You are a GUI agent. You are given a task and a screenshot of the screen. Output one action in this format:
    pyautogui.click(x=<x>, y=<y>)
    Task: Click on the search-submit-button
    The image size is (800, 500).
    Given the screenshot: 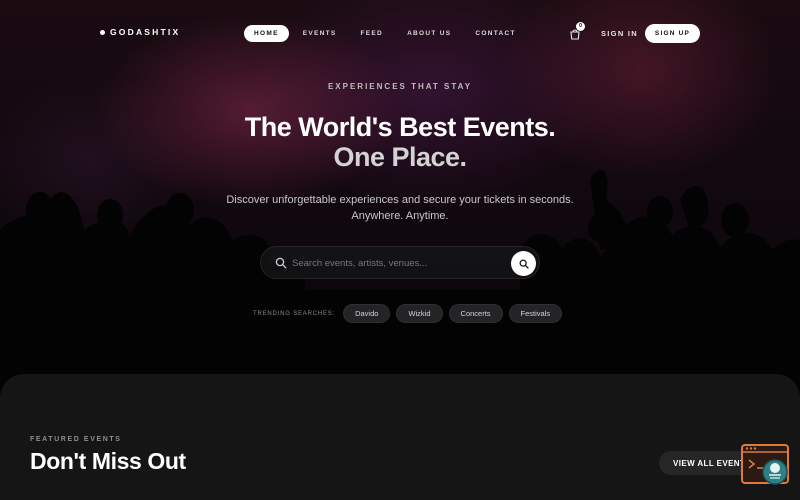 What is the action you would take?
    pyautogui.click(x=523, y=263)
    